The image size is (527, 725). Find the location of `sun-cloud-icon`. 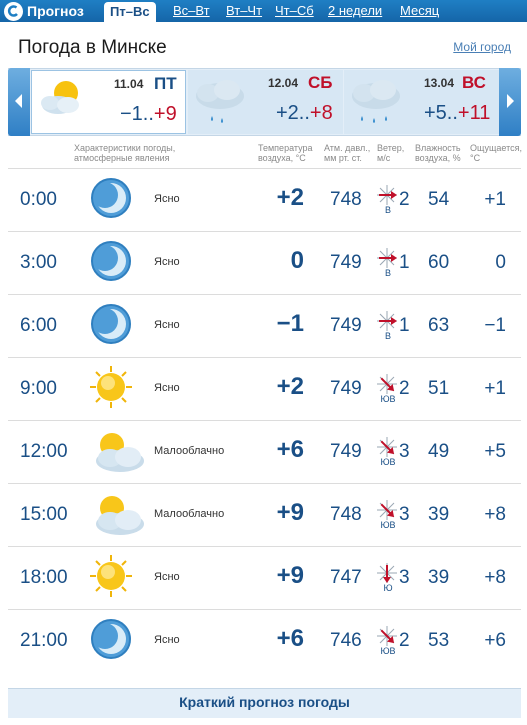

sun-cloud-icon is located at coordinates (118, 517).